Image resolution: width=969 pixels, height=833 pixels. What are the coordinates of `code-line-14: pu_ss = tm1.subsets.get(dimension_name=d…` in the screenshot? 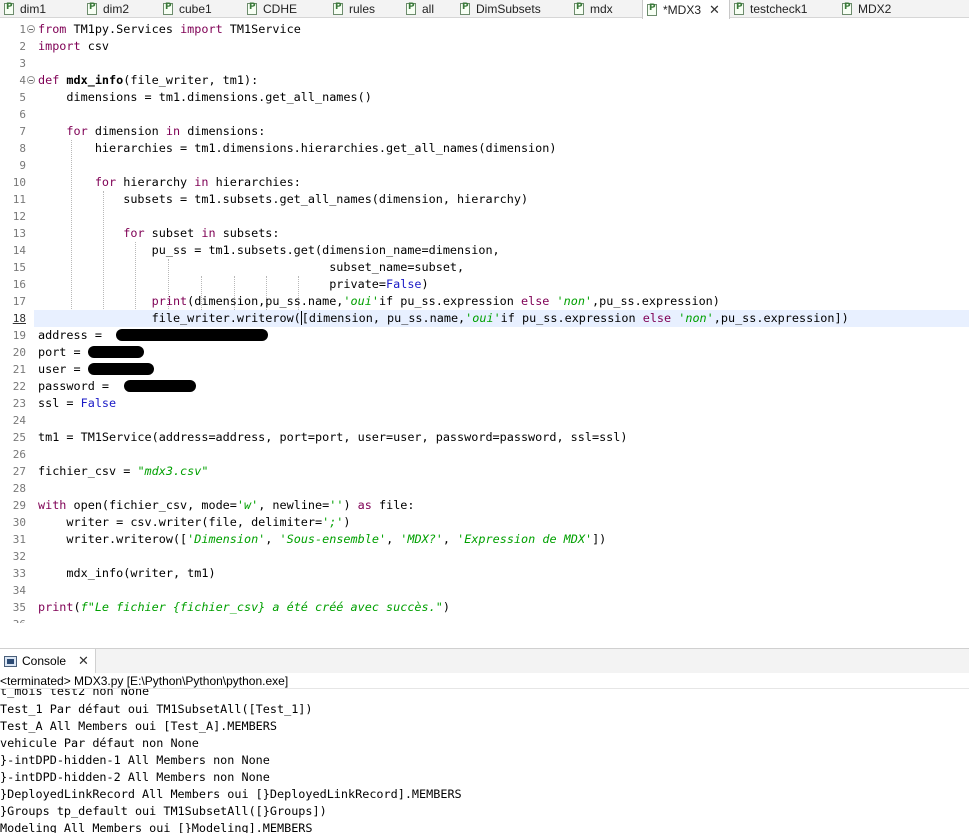 It's located at (269, 250).